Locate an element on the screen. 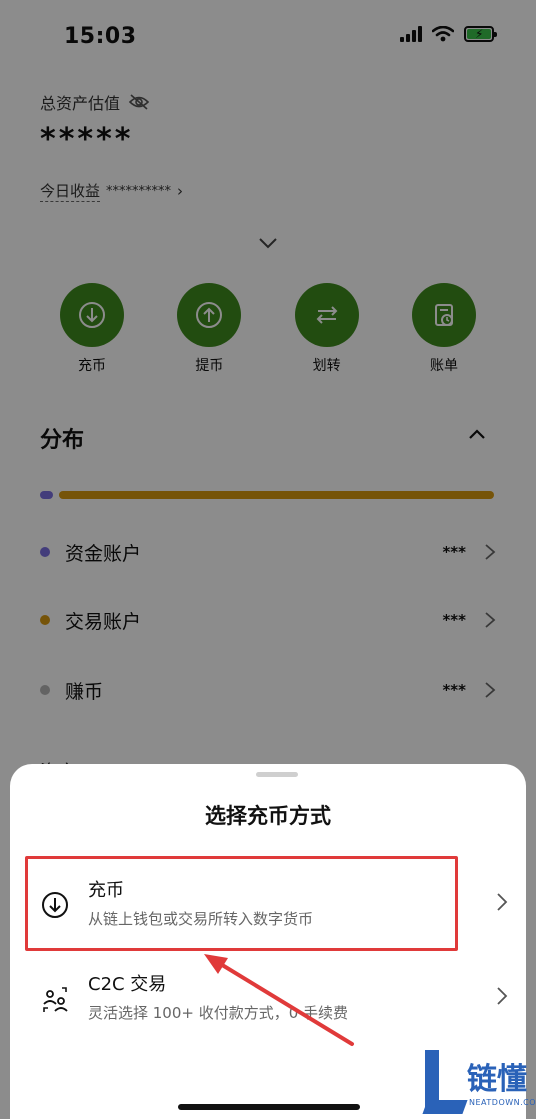 Image resolution: width=536 pixels, height=1119 pixels. watermark-sub: NEATDOWN.COM is located at coordinates (502, 1102).